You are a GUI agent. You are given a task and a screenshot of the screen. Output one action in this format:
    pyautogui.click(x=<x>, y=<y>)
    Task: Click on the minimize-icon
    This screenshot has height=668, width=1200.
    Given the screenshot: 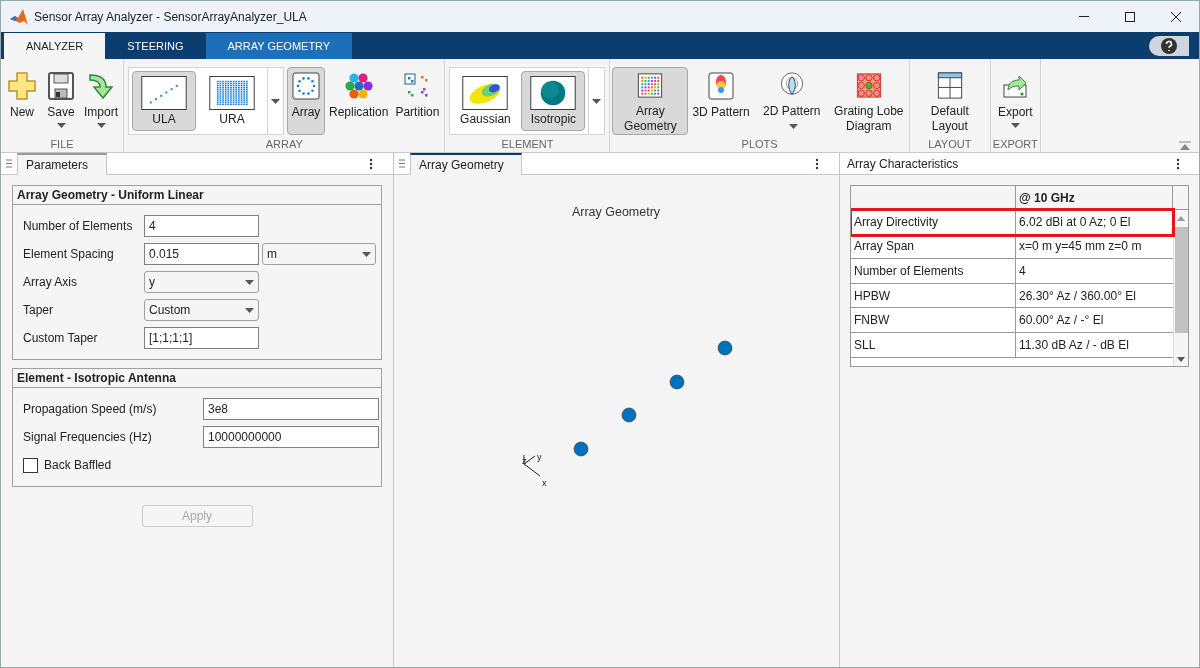 What is the action you would take?
    pyautogui.click(x=1084, y=16)
    